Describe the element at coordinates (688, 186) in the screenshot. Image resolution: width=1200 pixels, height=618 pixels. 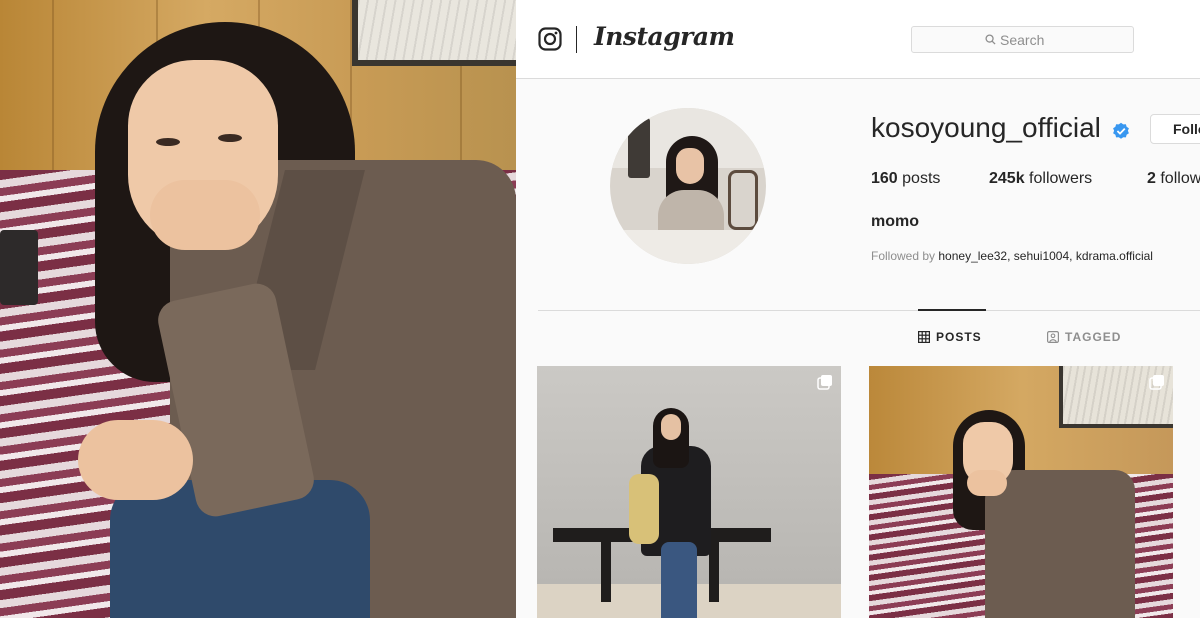
I see `avatar` at that location.